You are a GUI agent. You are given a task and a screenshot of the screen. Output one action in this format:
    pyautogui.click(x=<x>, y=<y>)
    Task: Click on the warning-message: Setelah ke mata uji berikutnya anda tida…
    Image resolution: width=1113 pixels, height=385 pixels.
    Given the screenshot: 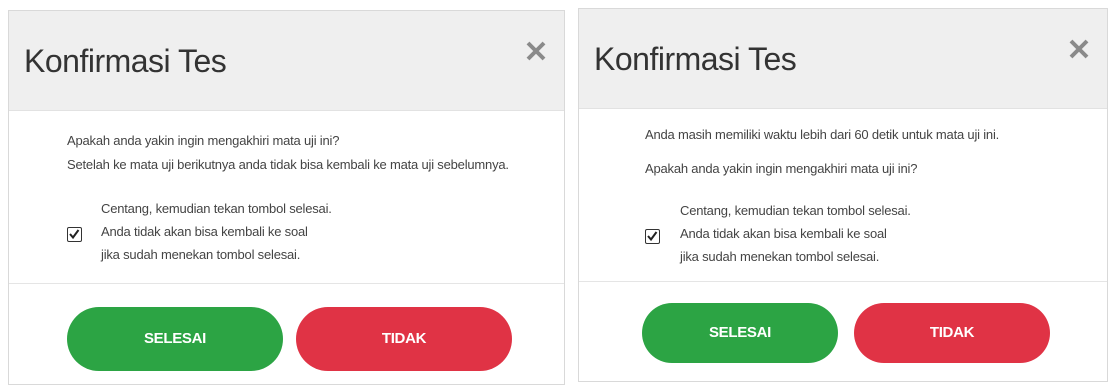 What is the action you would take?
    pyautogui.click(x=288, y=164)
    